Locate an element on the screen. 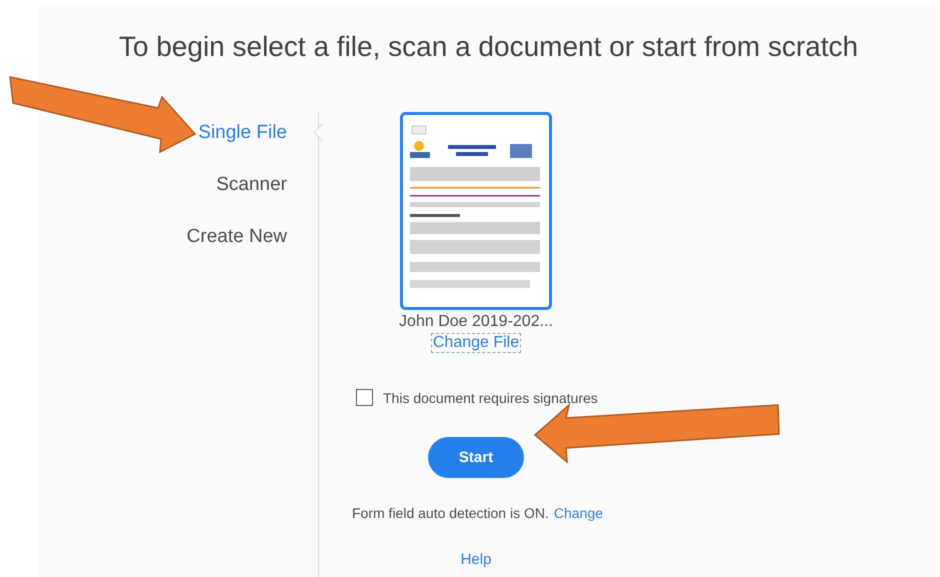  document-thumbnail-drawing is located at coordinates (476, 211).